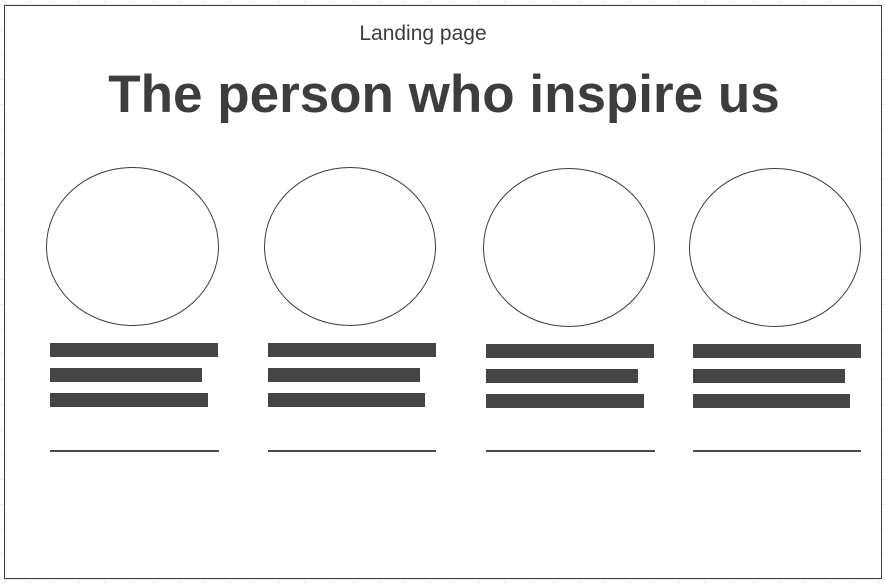  What do you see at coordinates (126, 375) in the screenshot?
I see `profile-text-placeholder-1a` at bounding box center [126, 375].